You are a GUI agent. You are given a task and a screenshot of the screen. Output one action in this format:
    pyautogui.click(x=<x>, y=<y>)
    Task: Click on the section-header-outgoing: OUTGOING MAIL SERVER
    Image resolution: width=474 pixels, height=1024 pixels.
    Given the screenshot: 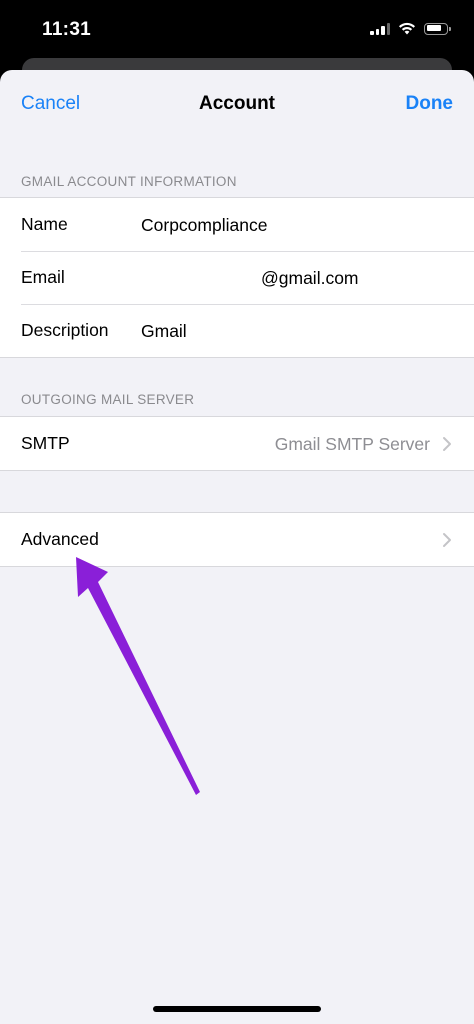 What is the action you would take?
    pyautogui.click(x=108, y=399)
    